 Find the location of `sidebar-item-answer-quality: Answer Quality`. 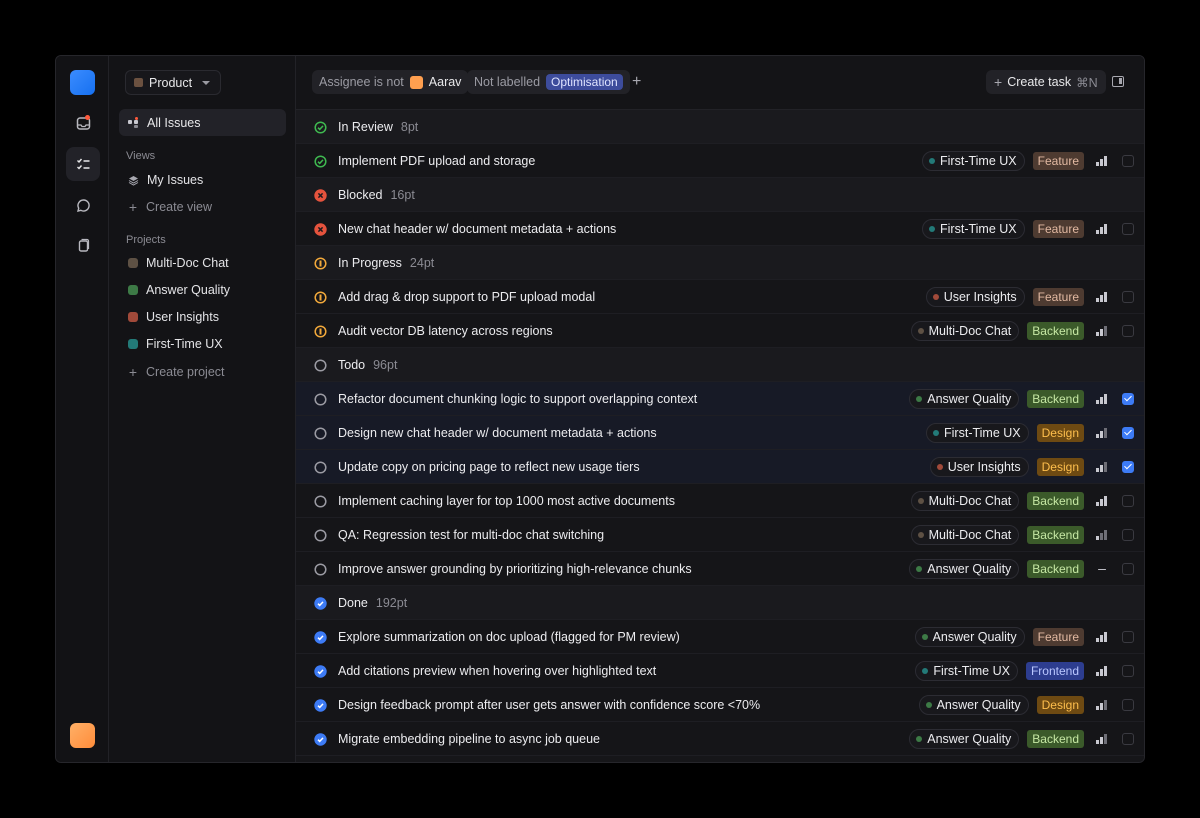

sidebar-item-answer-quality: Answer Quality is located at coordinates (179, 290).